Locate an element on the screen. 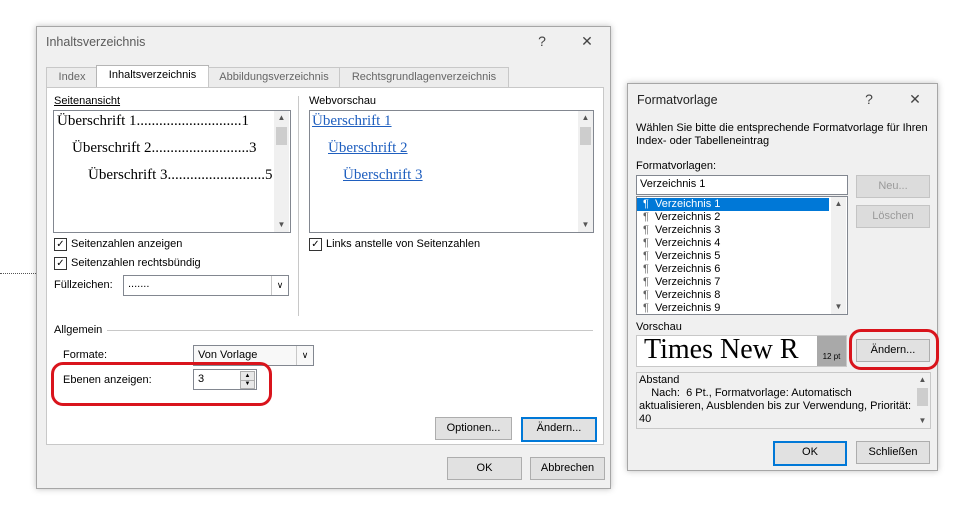 This screenshot has height=507, width=979. style-list-item-label: Verzeichnis 3 is located at coordinates (688, 230).